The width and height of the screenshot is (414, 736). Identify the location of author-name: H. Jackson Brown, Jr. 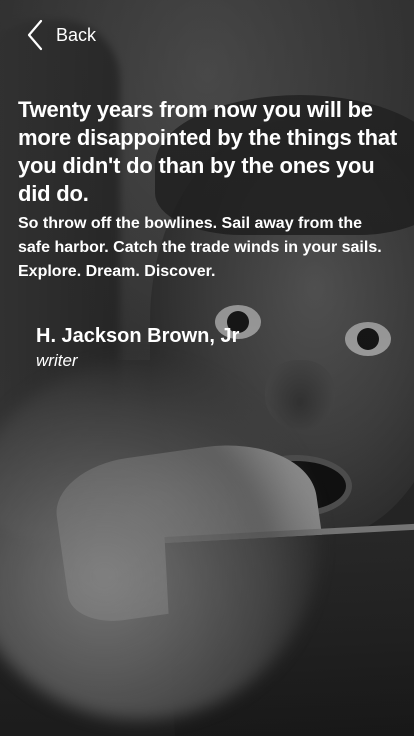
(138, 336).